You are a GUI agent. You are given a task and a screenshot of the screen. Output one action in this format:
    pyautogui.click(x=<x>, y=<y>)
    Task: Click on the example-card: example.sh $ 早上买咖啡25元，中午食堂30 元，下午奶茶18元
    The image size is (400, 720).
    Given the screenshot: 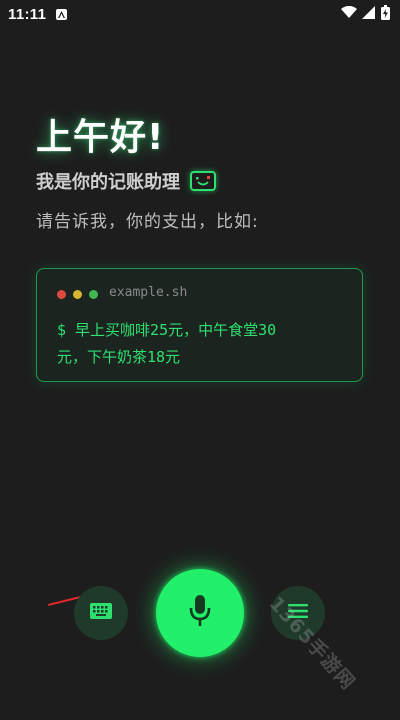 What is the action you would take?
    pyautogui.click(x=199, y=325)
    